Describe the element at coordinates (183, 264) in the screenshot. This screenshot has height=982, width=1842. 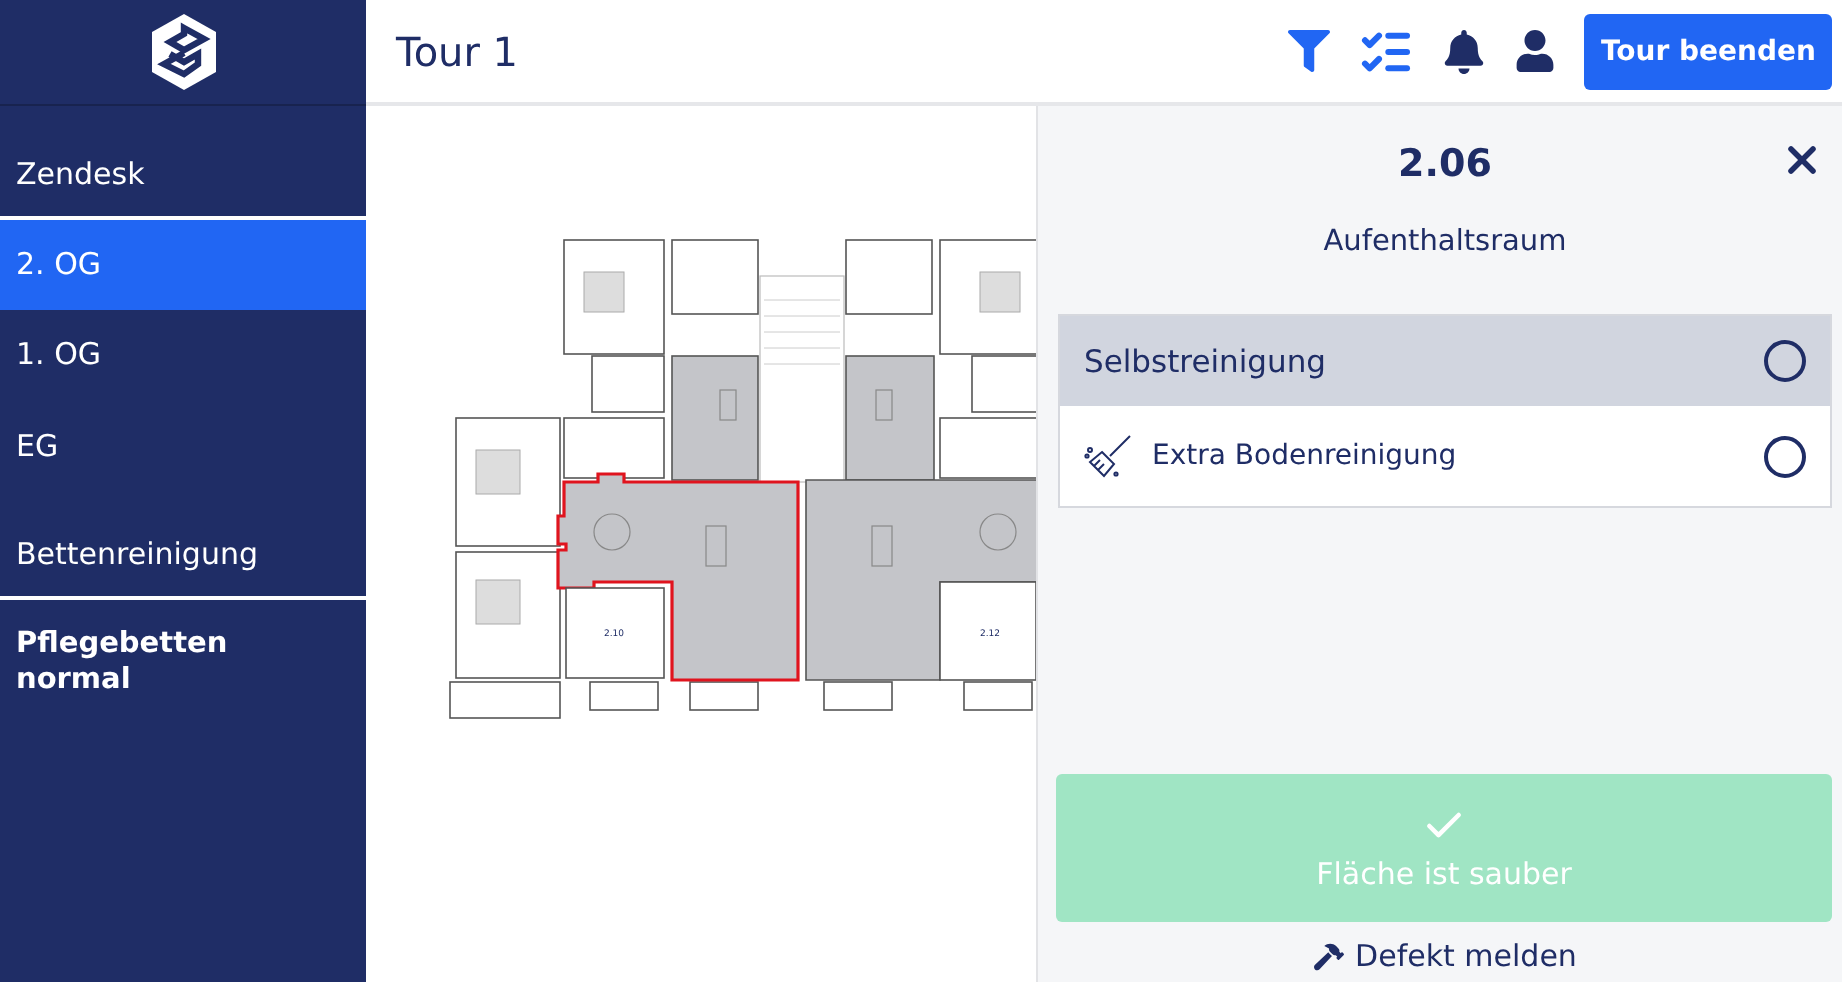
I see `sidebar-item: 2. OG` at that location.